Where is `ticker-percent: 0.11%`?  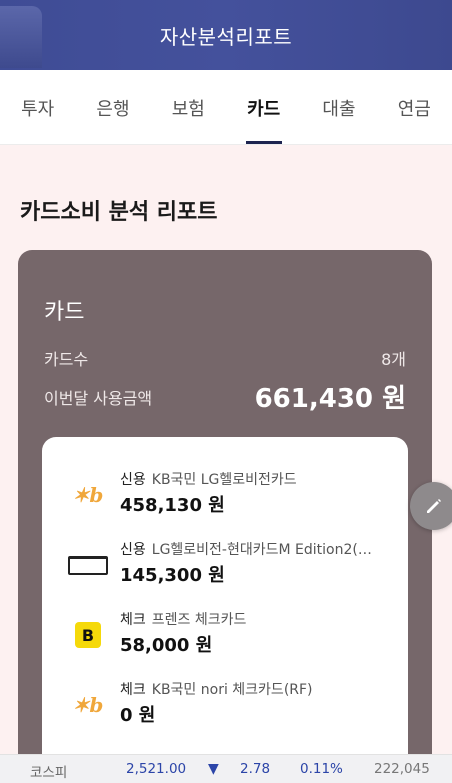
ticker-percent: 0.11% is located at coordinates (321, 769).